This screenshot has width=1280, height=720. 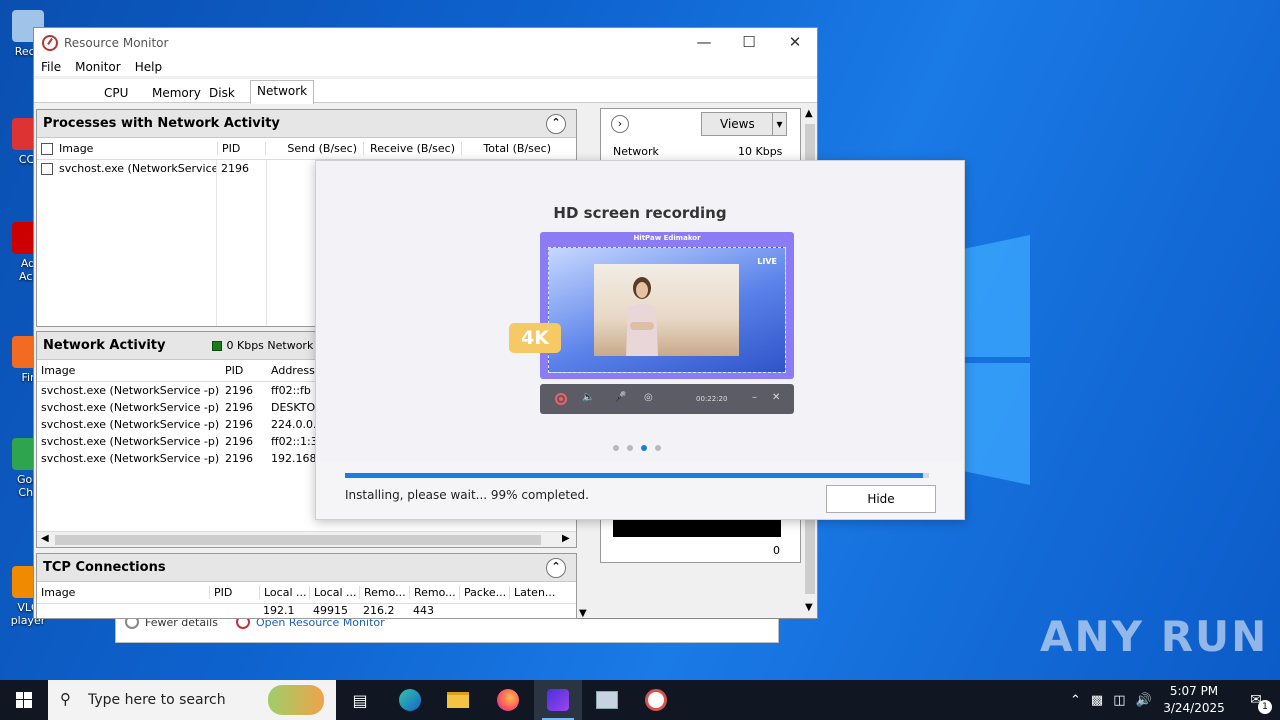 I want to click on edge-icon, so click(x=410, y=700).